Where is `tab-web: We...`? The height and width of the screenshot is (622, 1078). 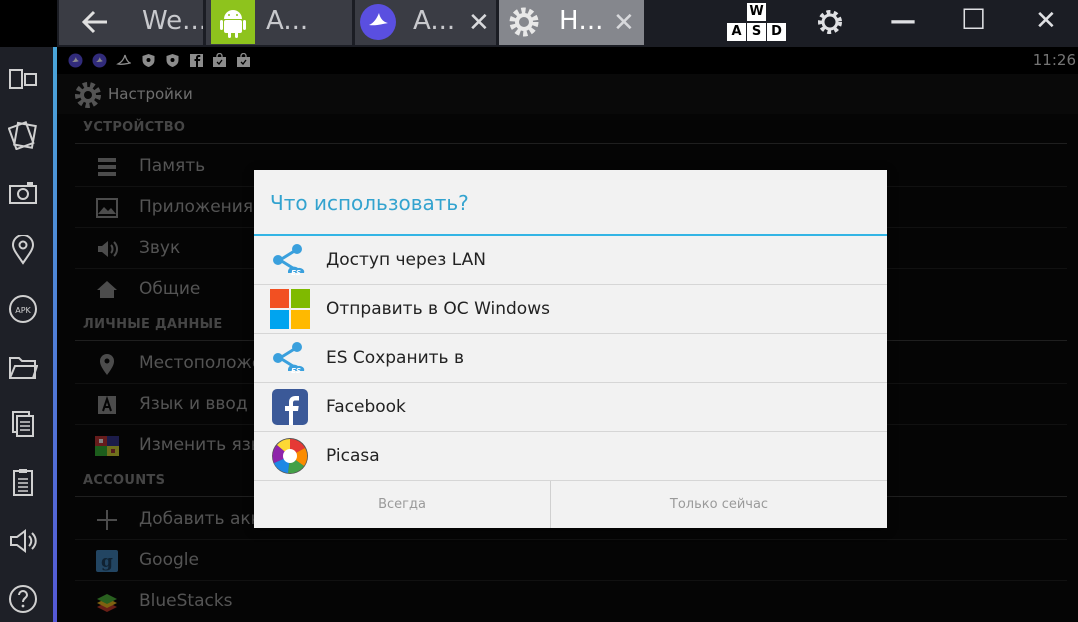 tab-web: We... is located at coordinates (131, 22).